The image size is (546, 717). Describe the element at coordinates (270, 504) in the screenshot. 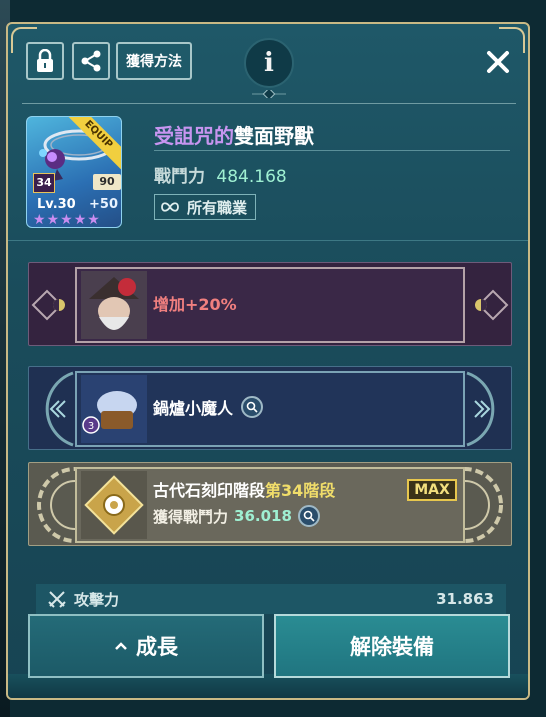

I see `ancient-seal-bar: 古代石刻印階段第34階段 MAX 獲得戰鬥力 36.018` at that location.